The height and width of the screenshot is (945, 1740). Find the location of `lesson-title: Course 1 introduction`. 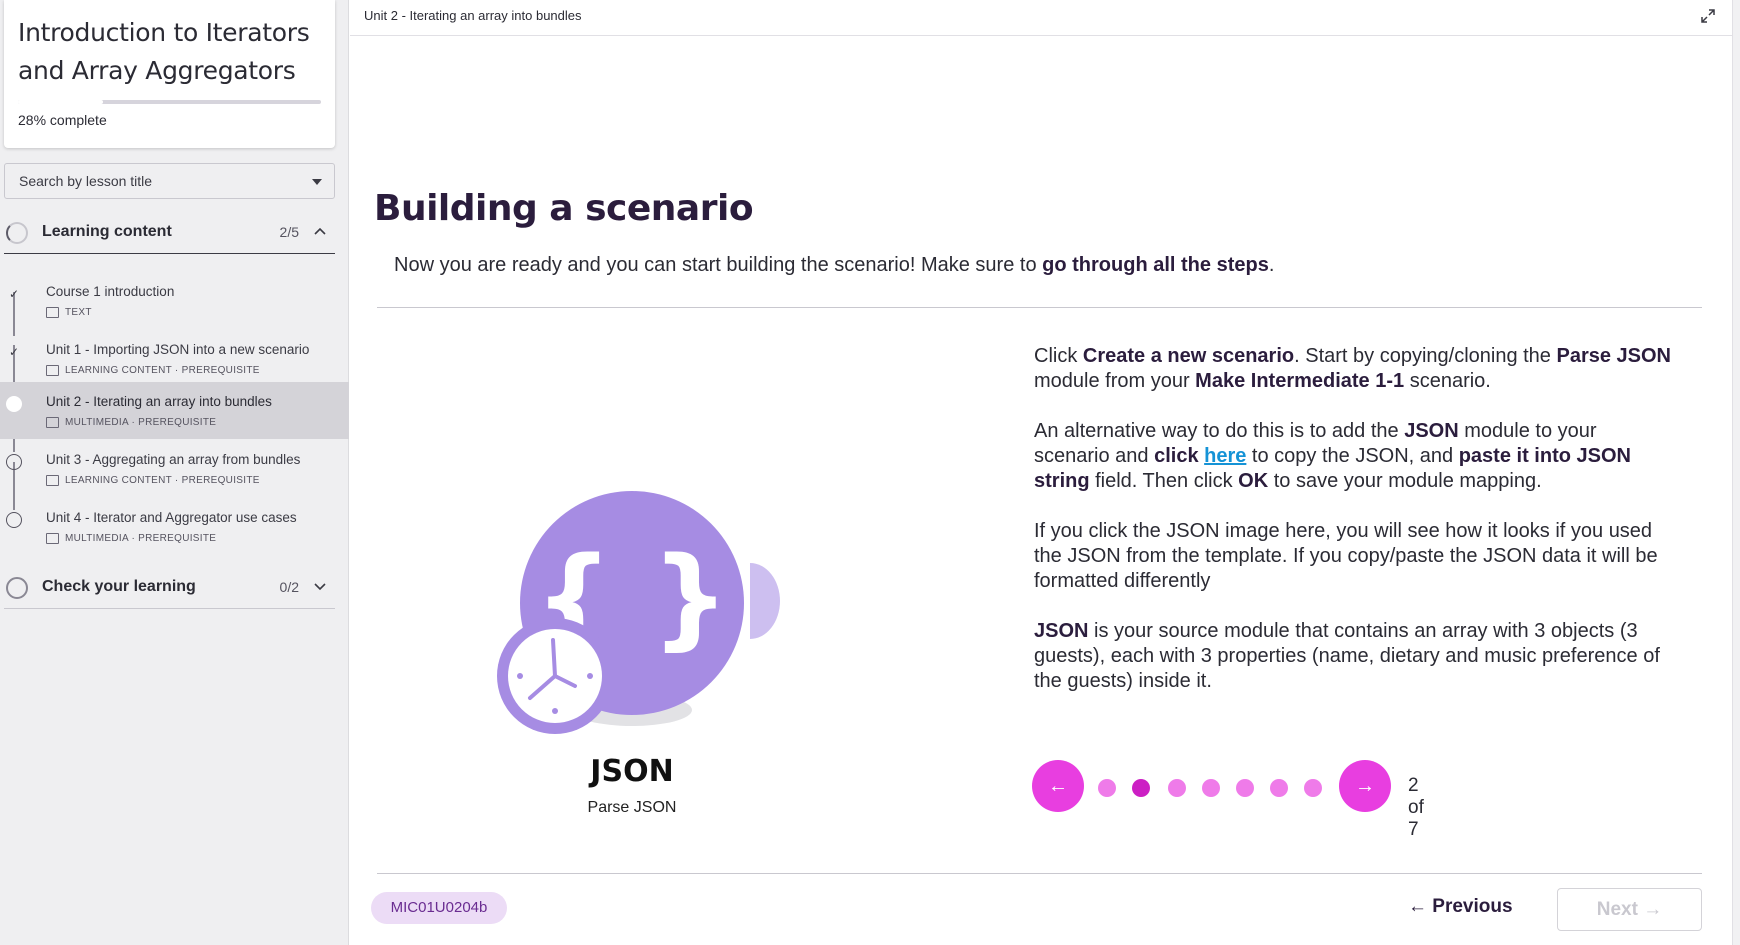

lesson-title: Course 1 introduction is located at coordinates (110, 291).